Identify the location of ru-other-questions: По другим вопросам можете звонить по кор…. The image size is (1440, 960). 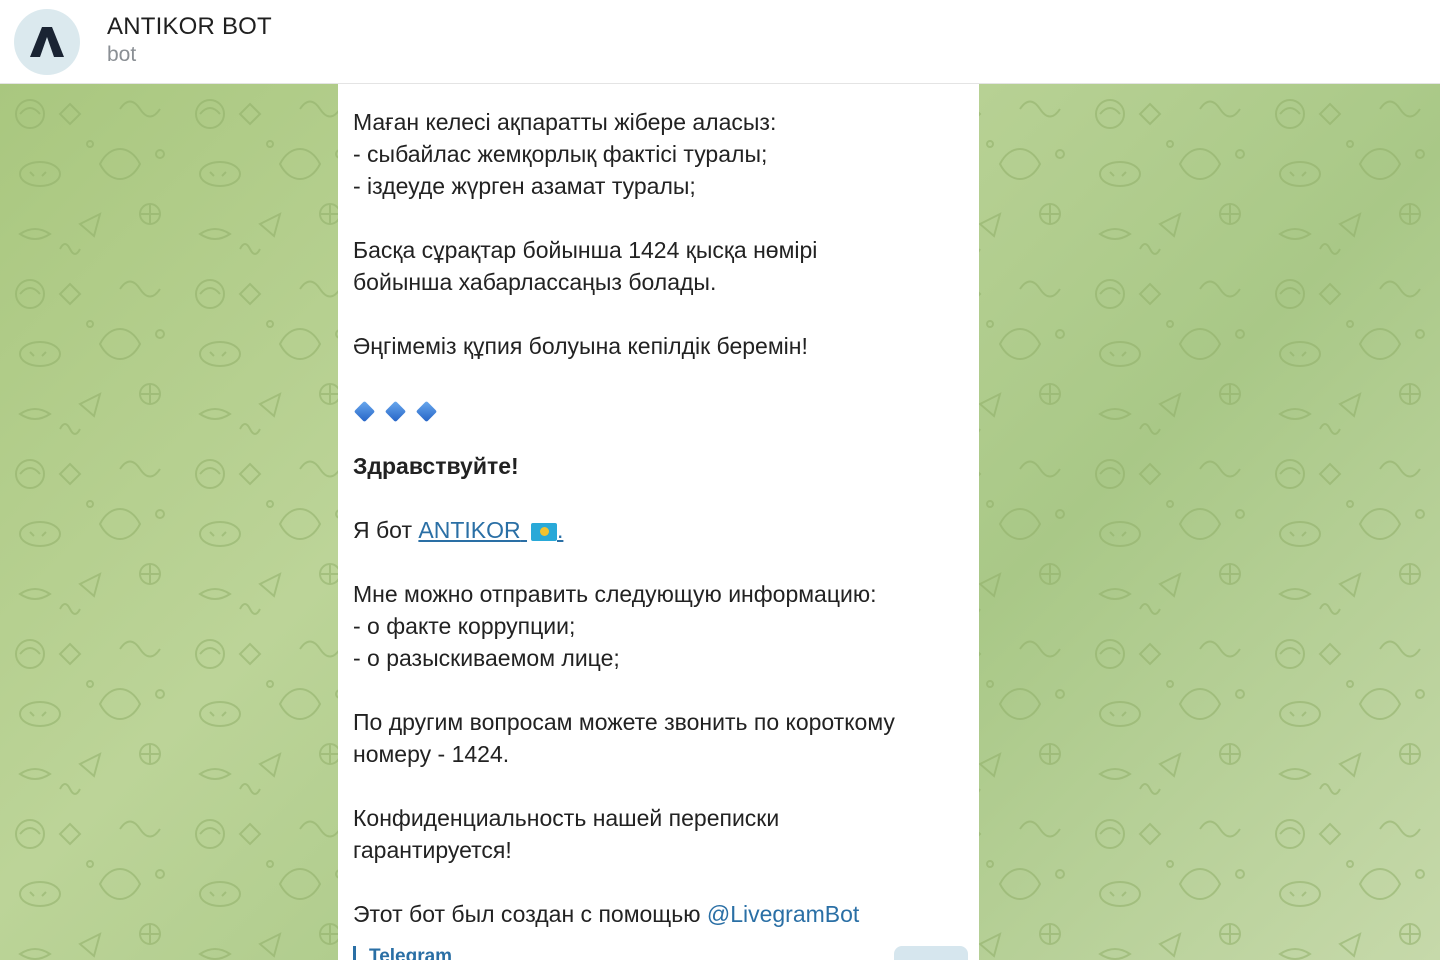
(624, 722).